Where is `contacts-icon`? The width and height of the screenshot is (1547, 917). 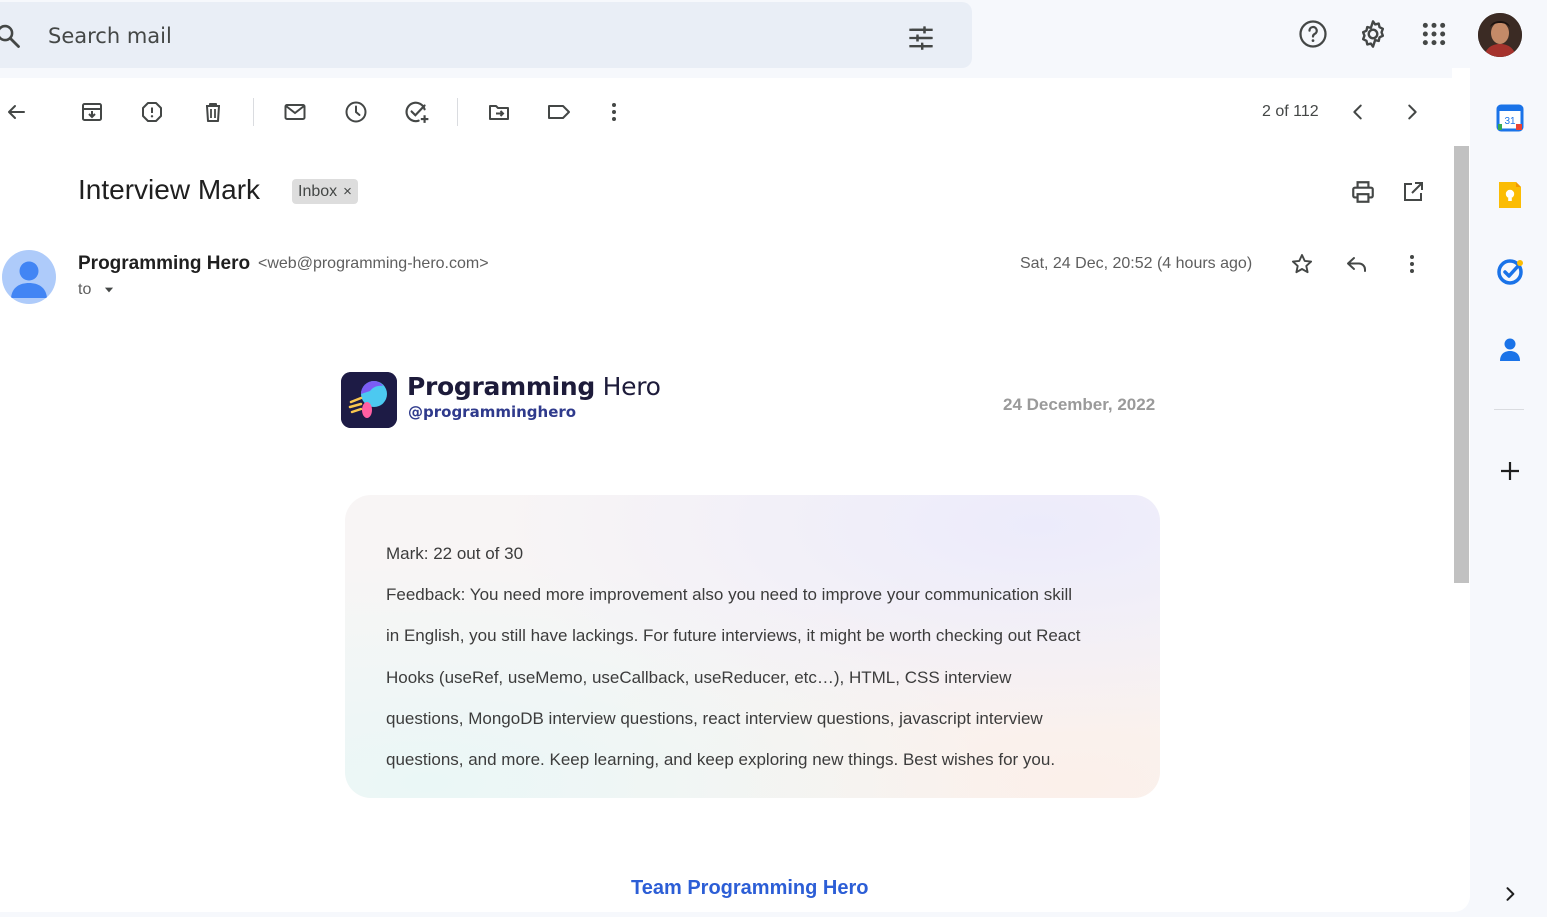
contacts-icon is located at coordinates (1510, 349).